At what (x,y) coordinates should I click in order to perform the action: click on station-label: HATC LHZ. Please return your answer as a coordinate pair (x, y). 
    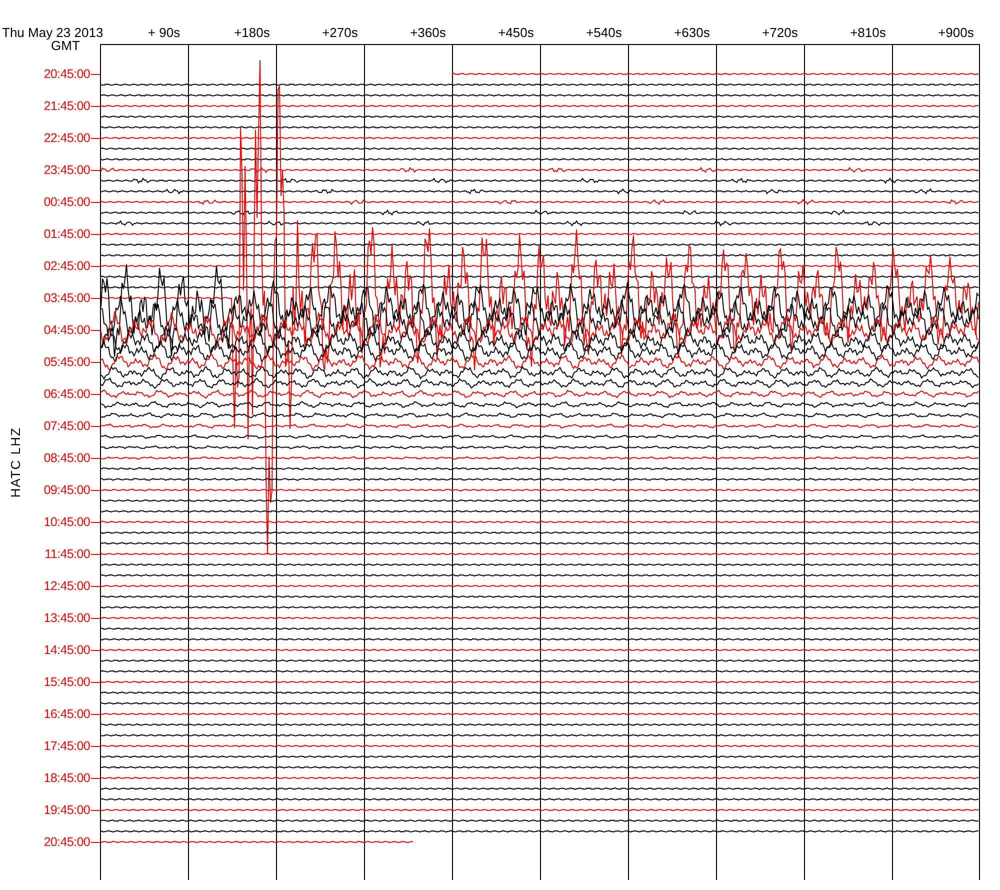
    Looking at the image, I should click on (15, 462).